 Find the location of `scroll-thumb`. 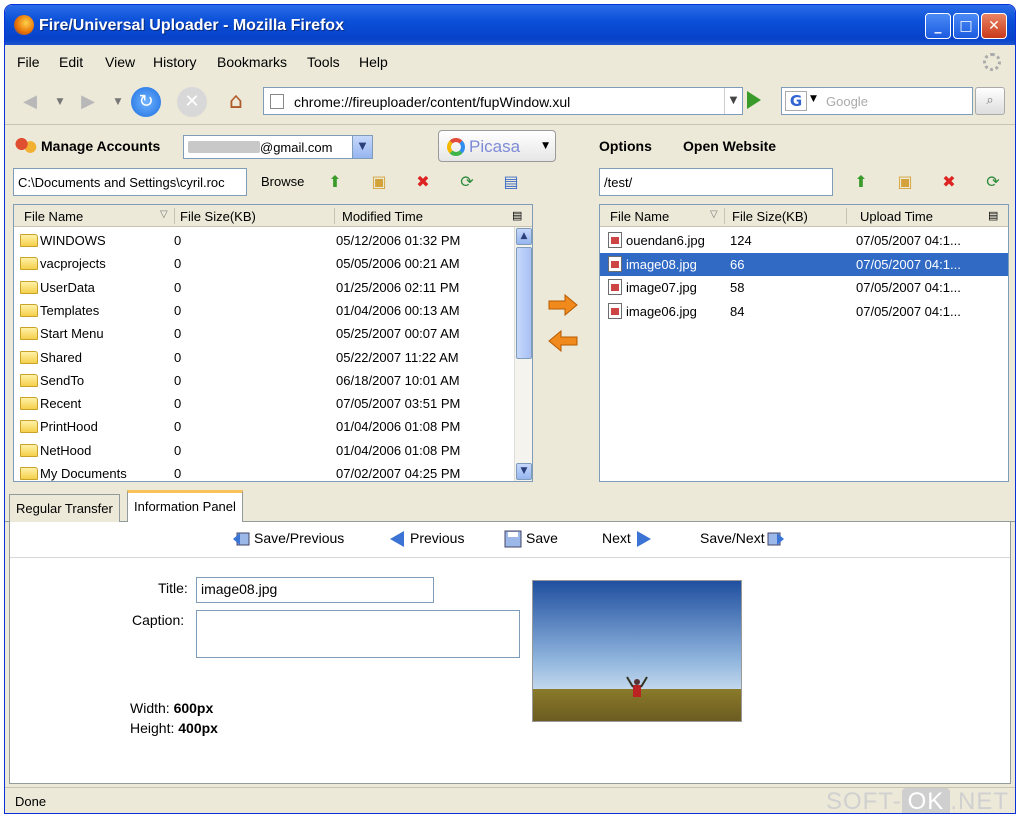

scroll-thumb is located at coordinates (524, 303).